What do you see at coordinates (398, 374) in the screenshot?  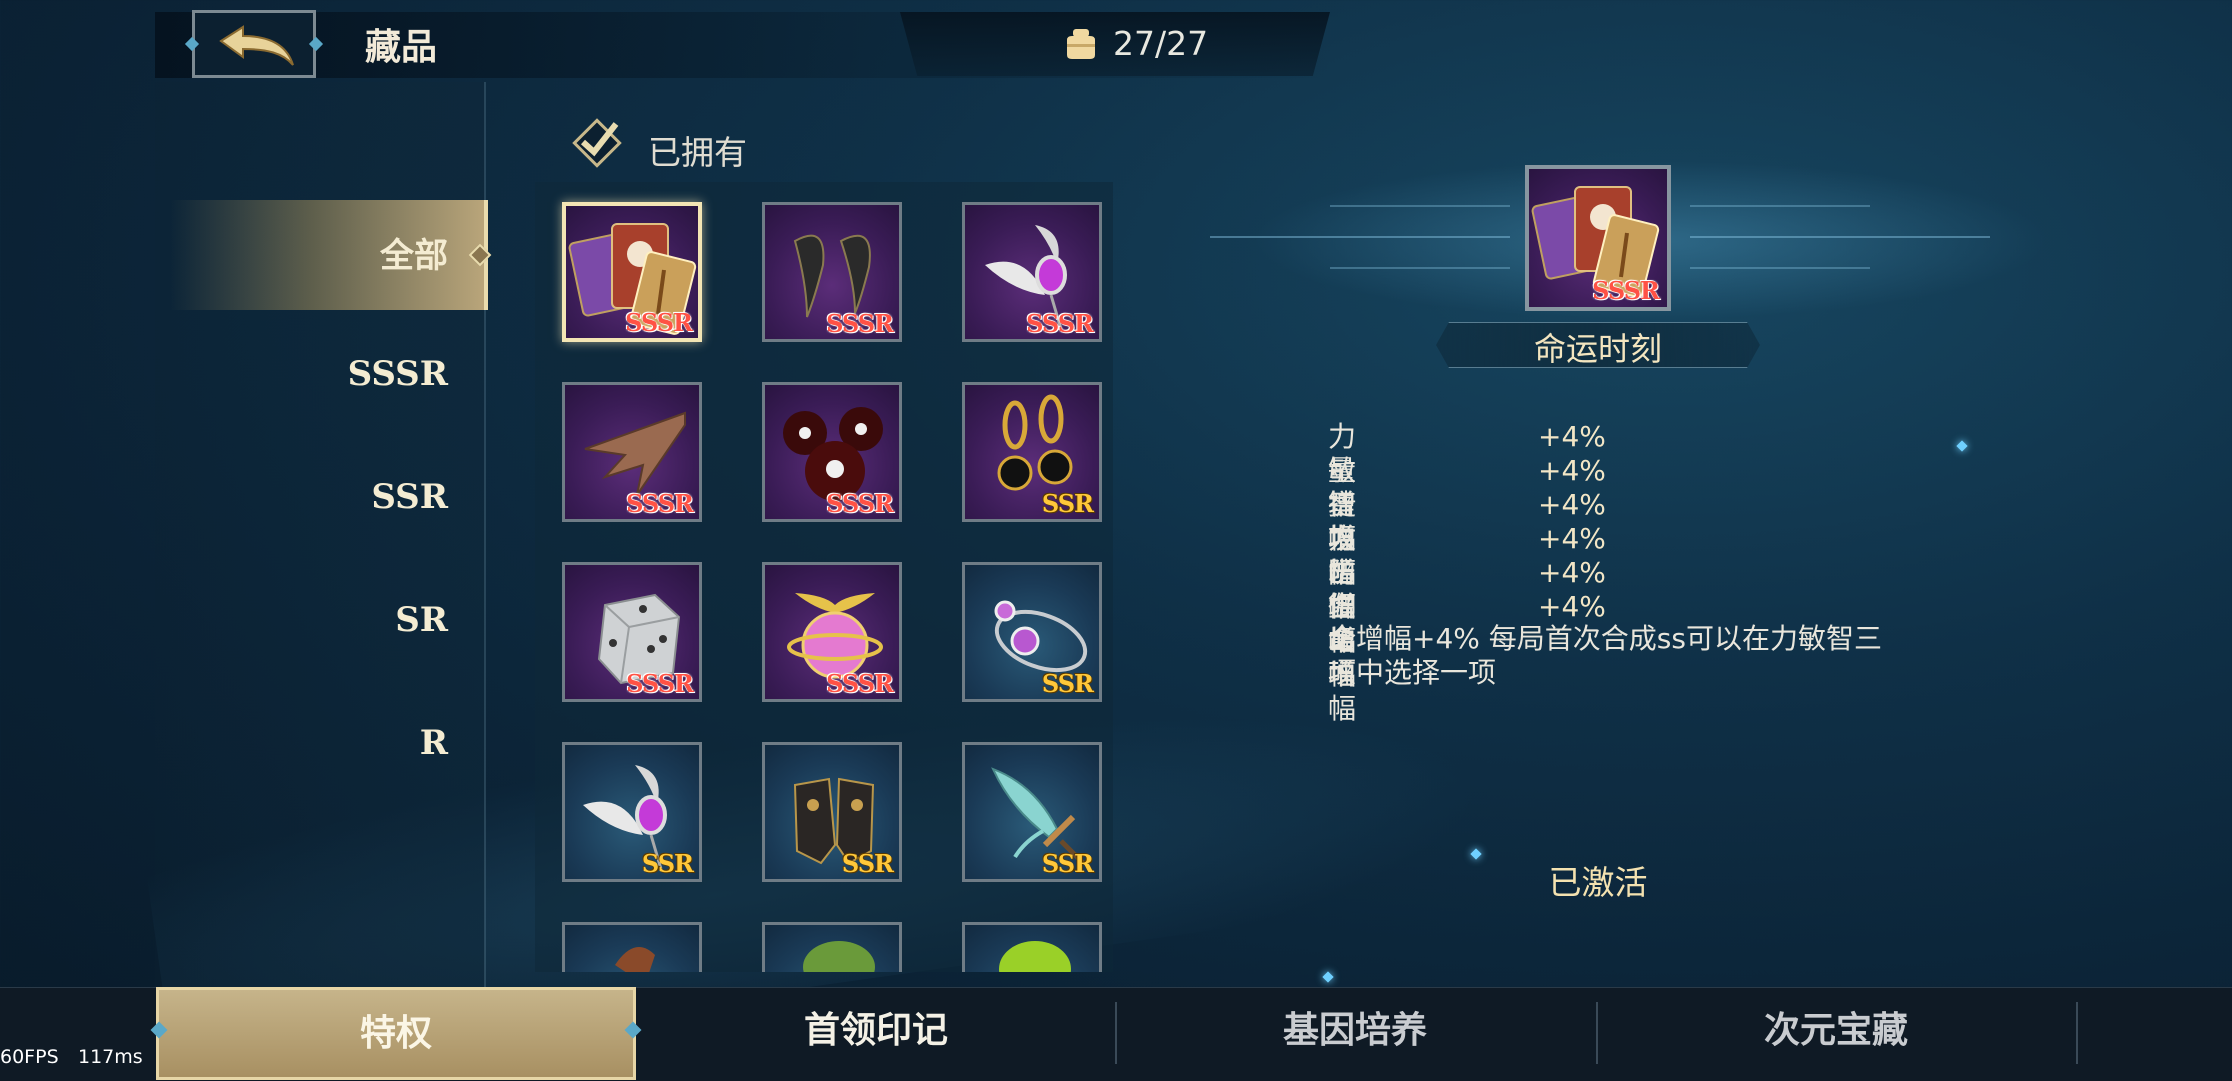 I see `category-sssr: SSSR` at bounding box center [398, 374].